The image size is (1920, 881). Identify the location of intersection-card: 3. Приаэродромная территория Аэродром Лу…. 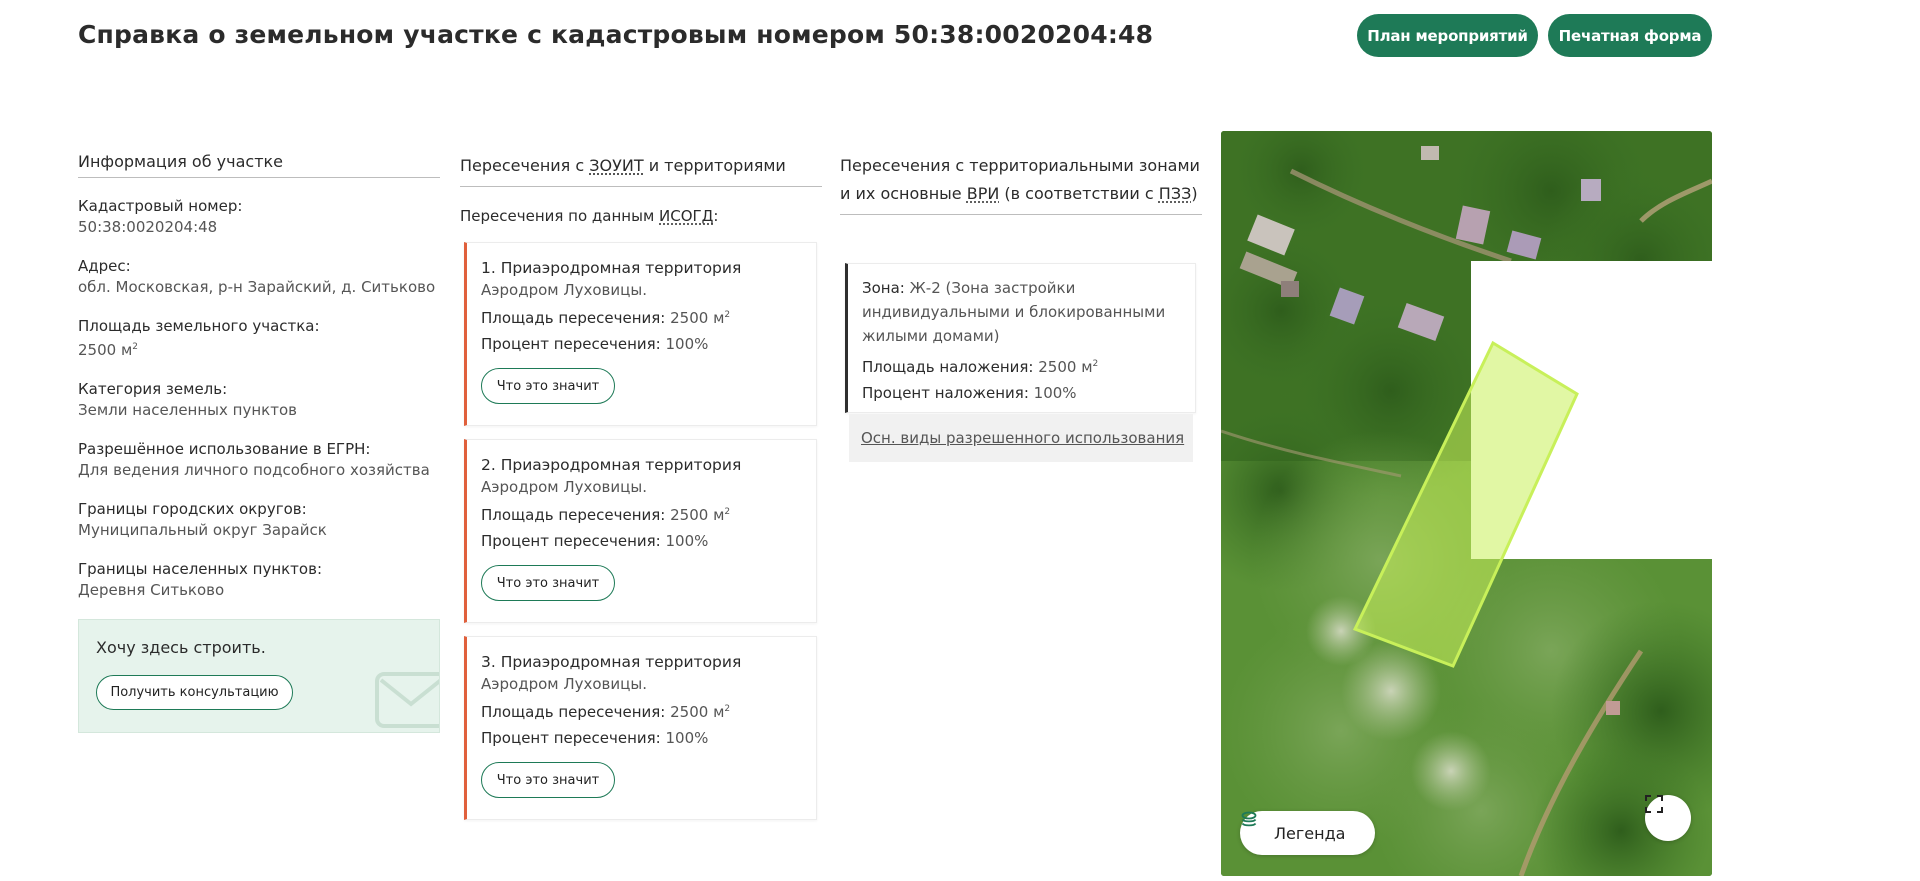
(640, 728).